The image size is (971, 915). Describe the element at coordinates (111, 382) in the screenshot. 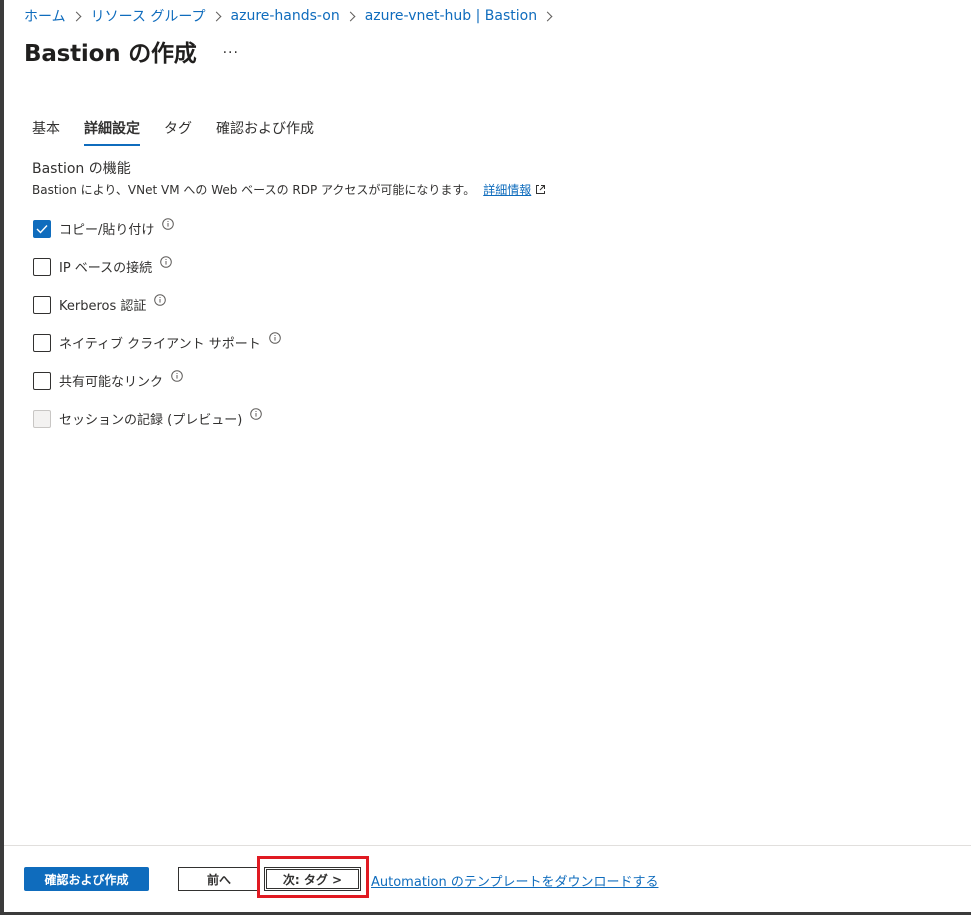

I see `shareable-link-label: 共有可能なリンク` at that location.